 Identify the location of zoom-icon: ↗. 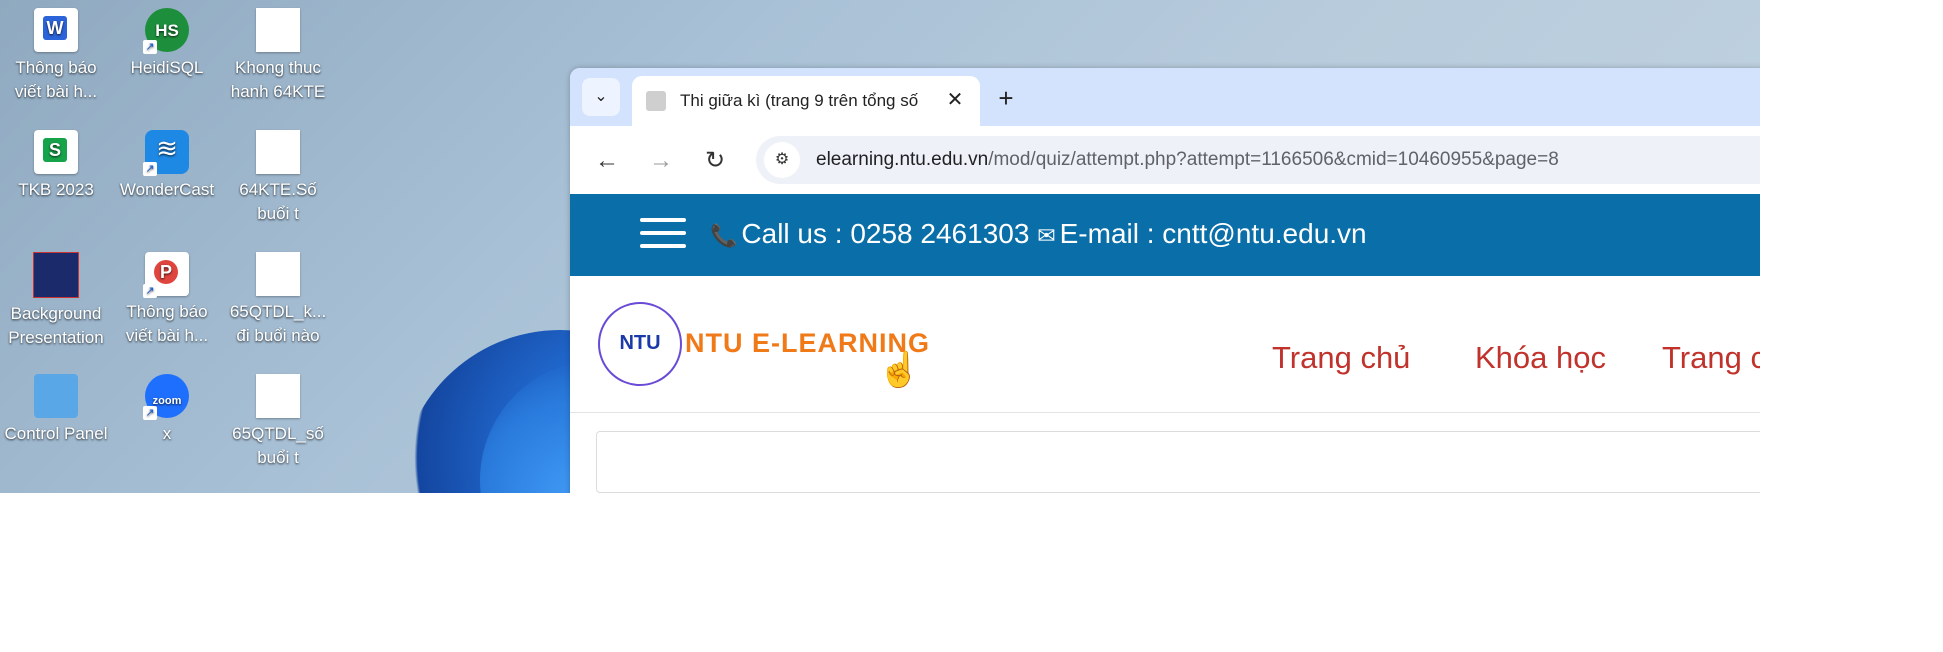
(166, 397).